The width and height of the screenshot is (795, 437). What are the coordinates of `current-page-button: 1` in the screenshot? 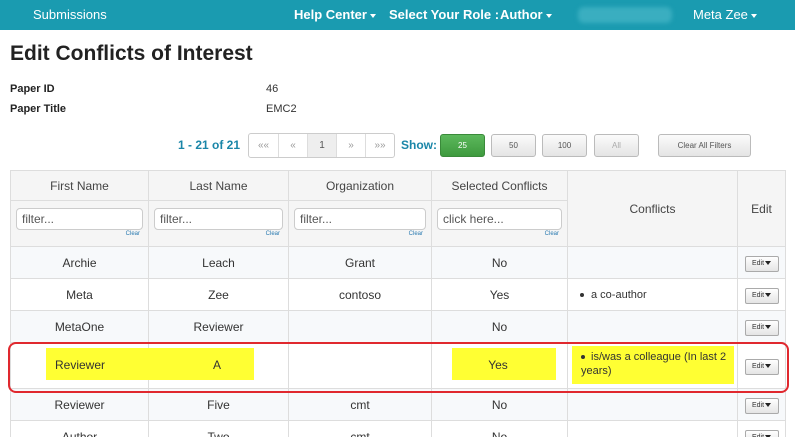 It's located at (321, 145).